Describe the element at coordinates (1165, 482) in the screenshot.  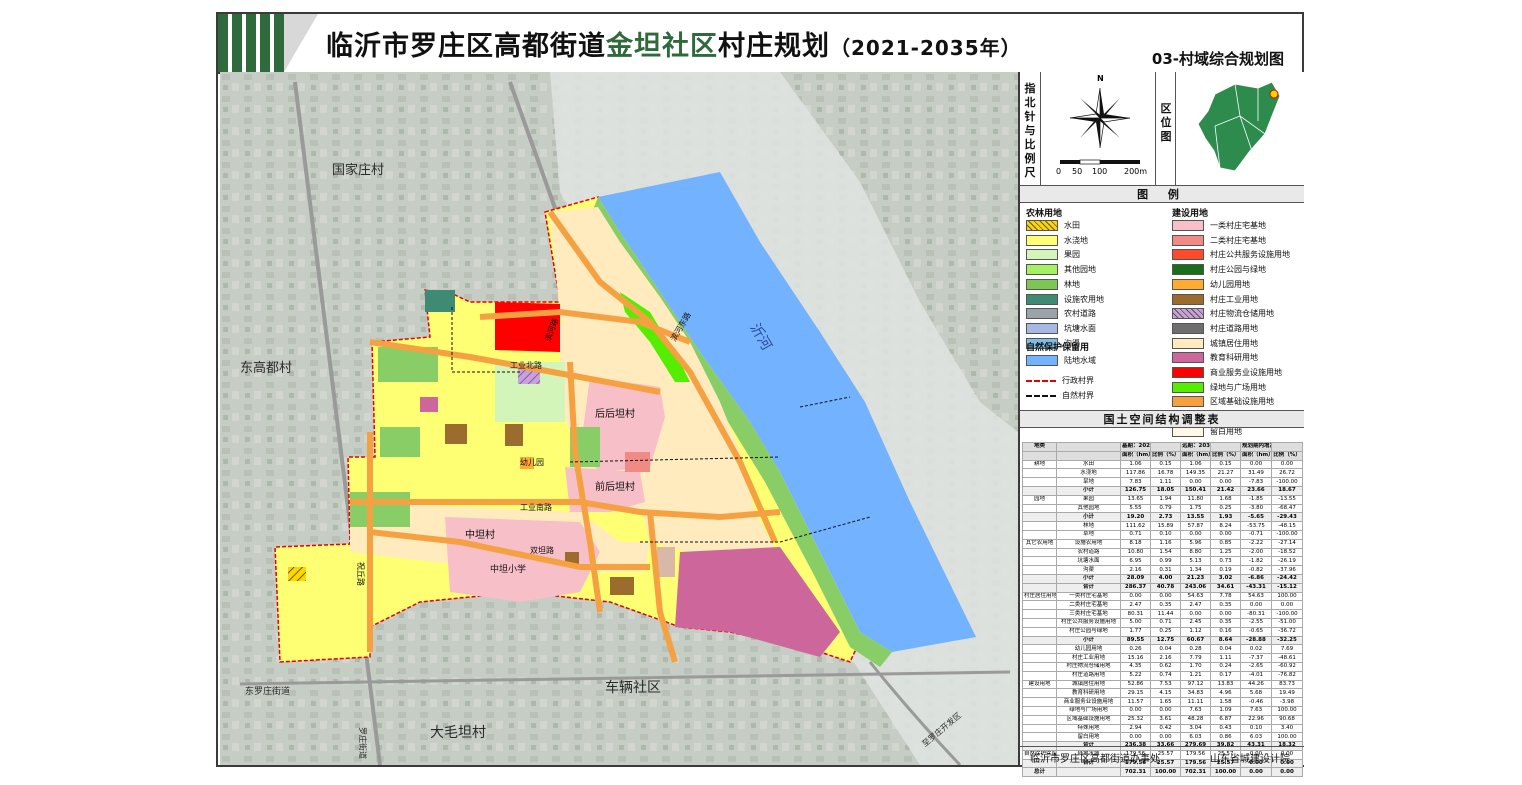
I see `table-cell: 1.11` at that location.